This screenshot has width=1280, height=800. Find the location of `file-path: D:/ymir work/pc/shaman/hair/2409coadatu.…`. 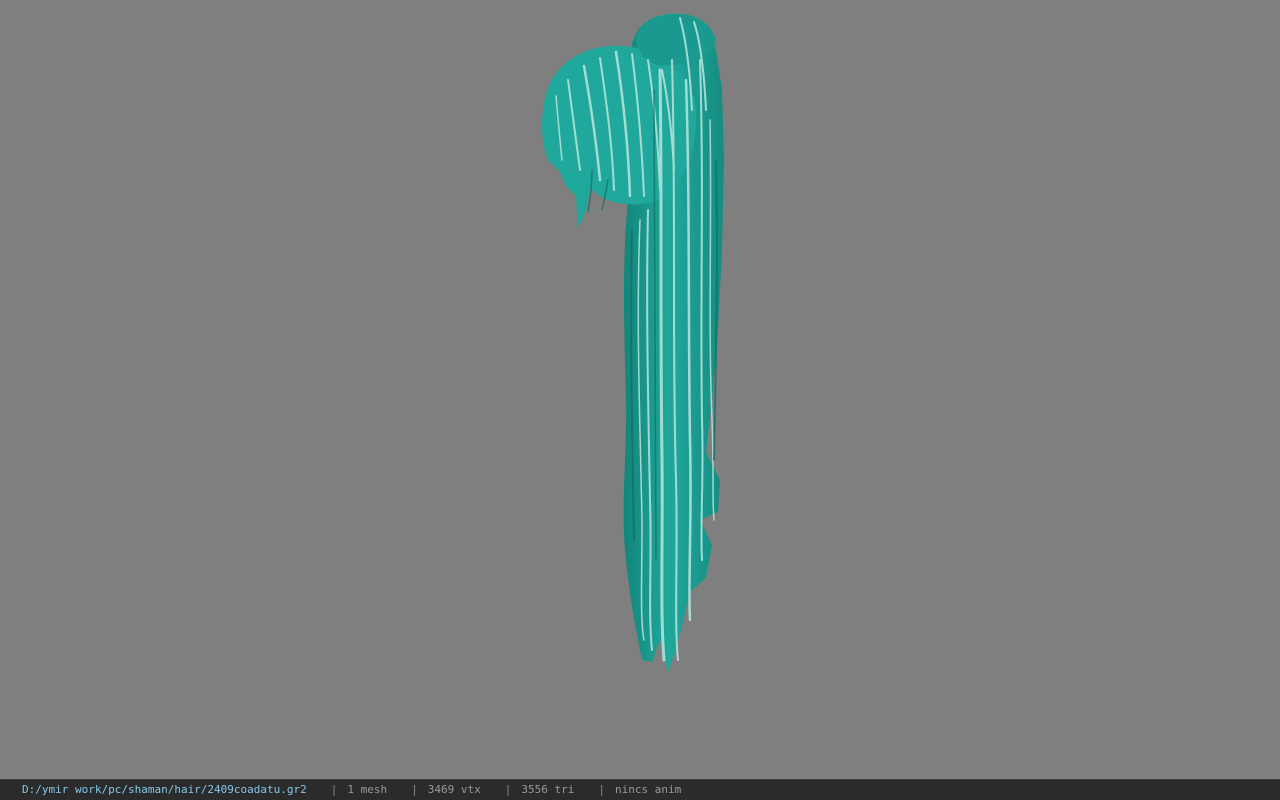

file-path: D:/ymir work/pc/shaman/hair/2409coadatu.… is located at coordinates (164, 789).